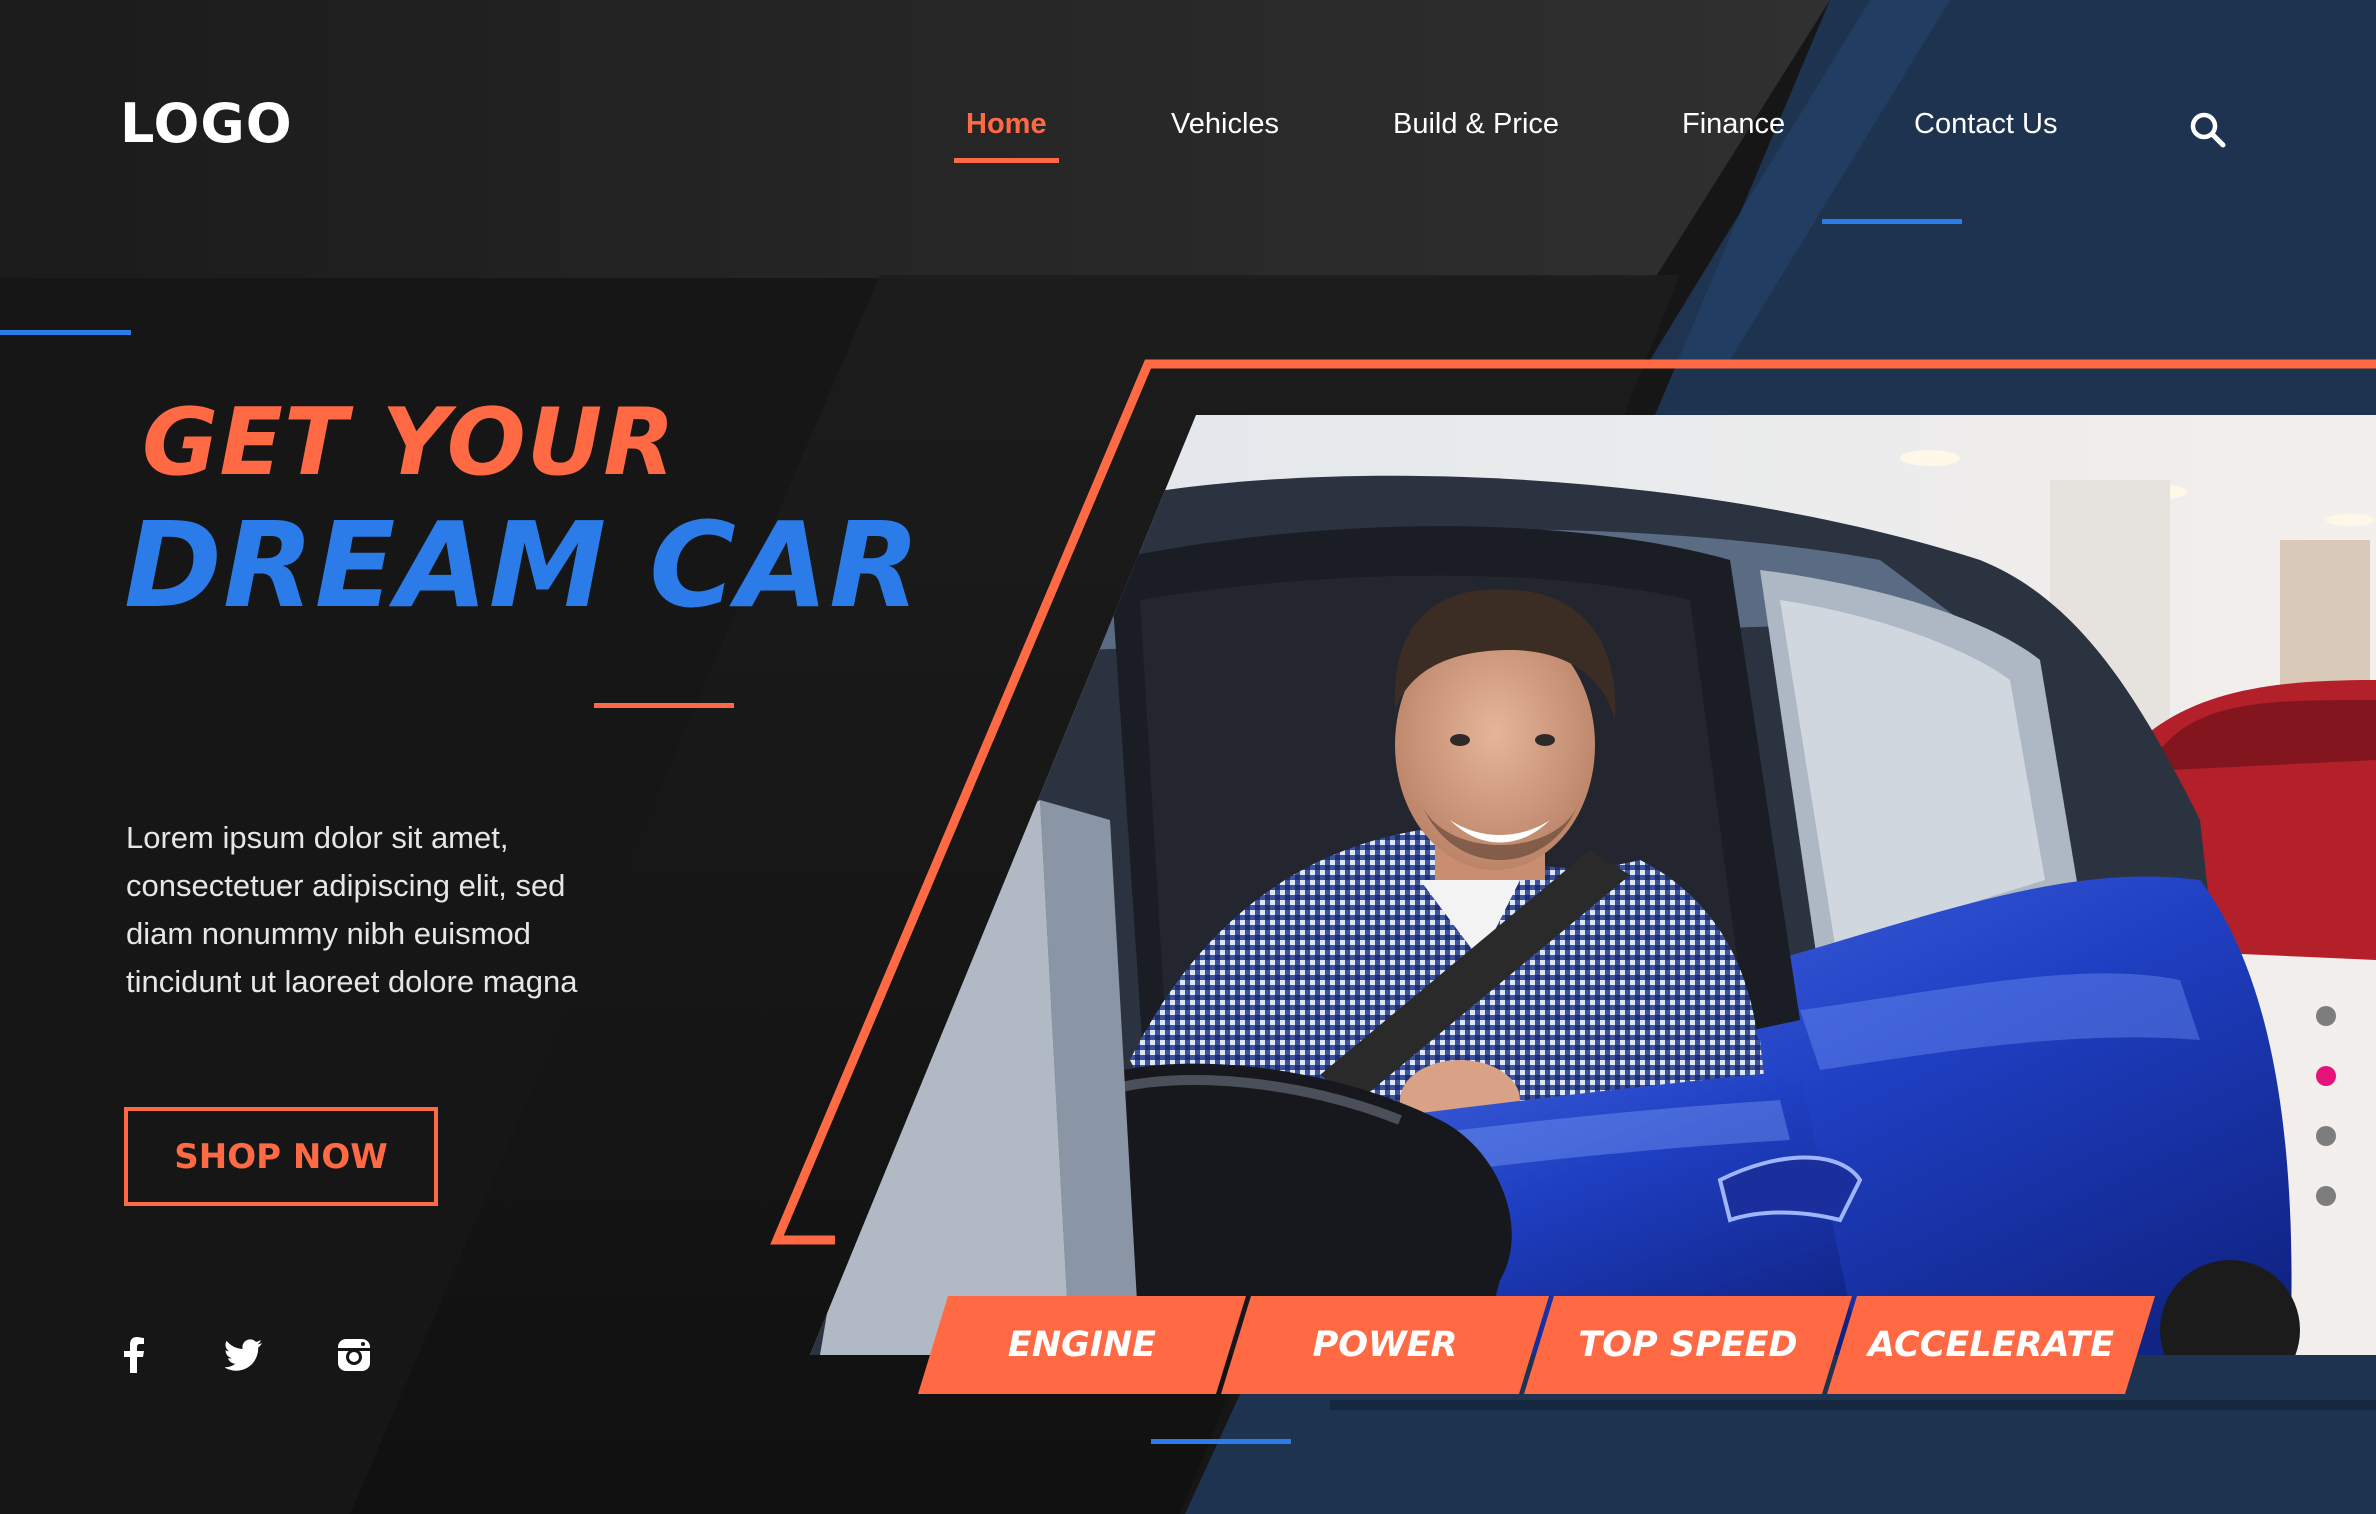  What do you see at coordinates (206, 123) in the screenshot?
I see `logo: LOGO` at bounding box center [206, 123].